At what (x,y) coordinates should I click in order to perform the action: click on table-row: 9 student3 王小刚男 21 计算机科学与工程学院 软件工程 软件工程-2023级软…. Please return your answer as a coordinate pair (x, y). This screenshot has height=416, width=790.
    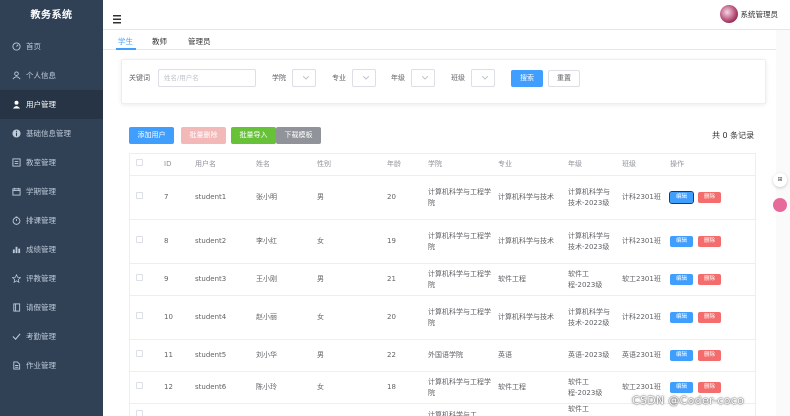
    Looking at the image, I should click on (442, 279).